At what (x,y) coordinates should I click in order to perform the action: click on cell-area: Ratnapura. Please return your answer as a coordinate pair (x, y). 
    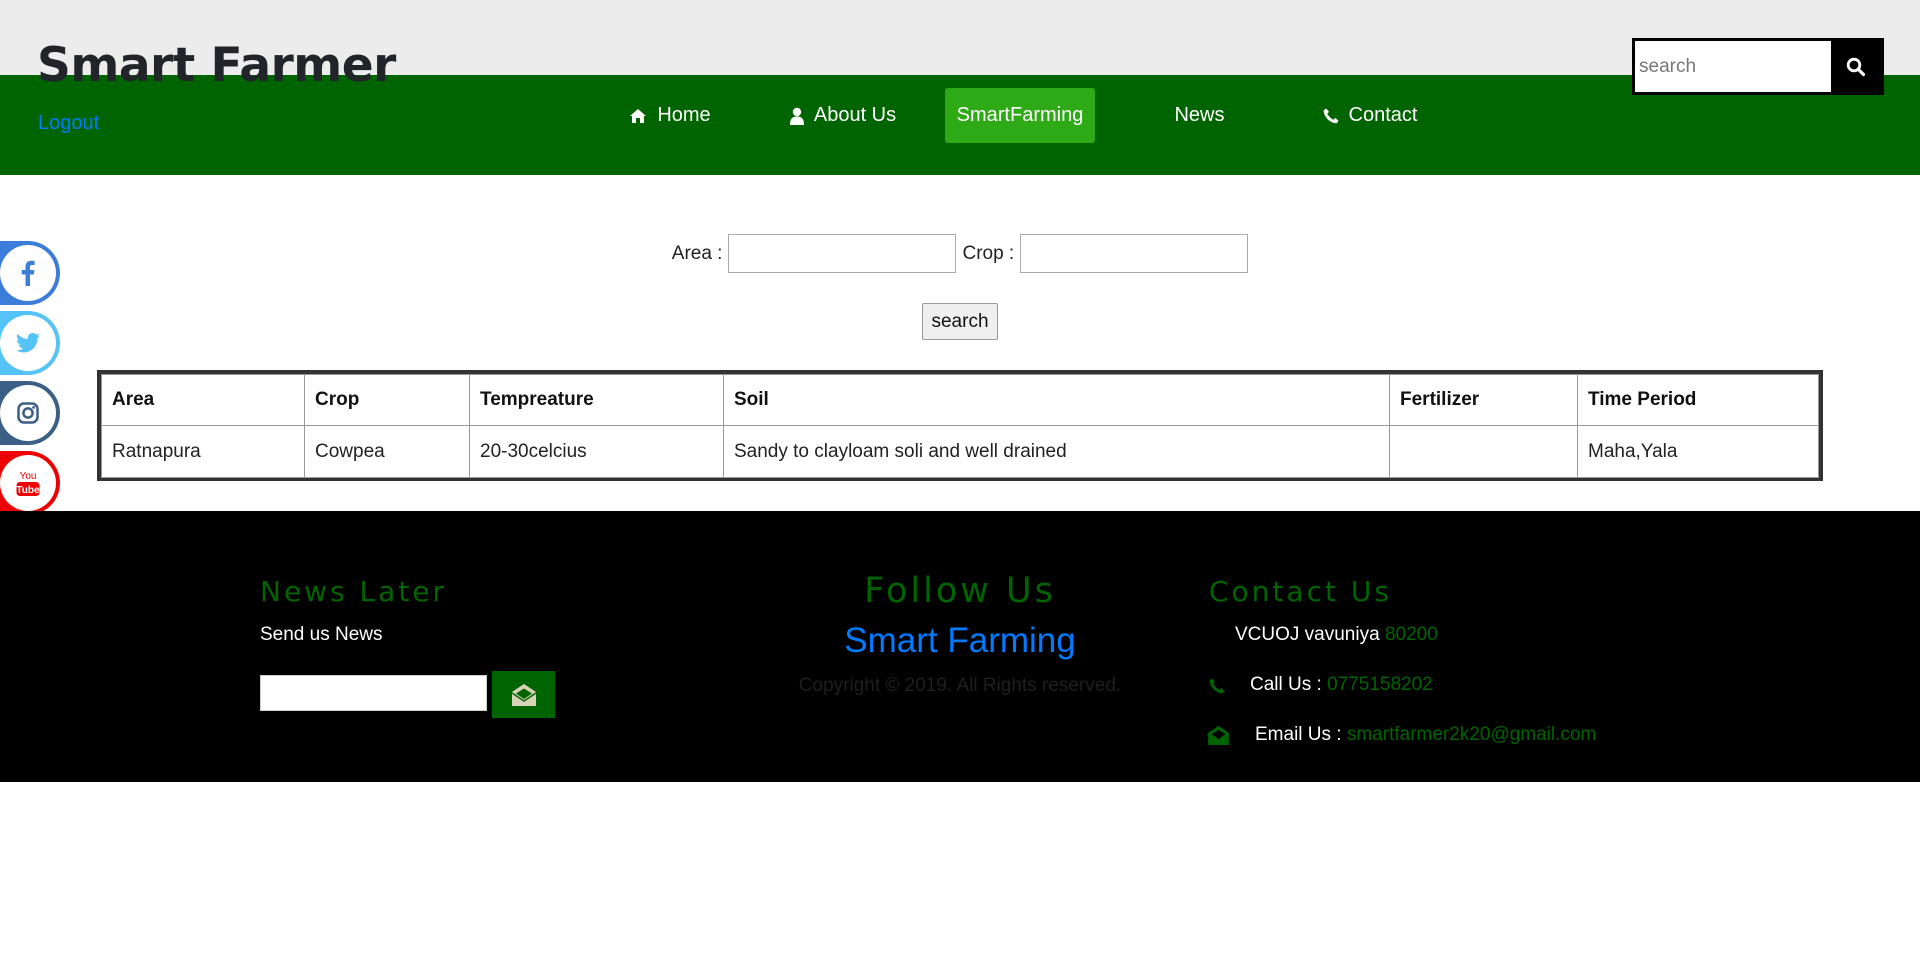
    Looking at the image, I should click on (203, 451).